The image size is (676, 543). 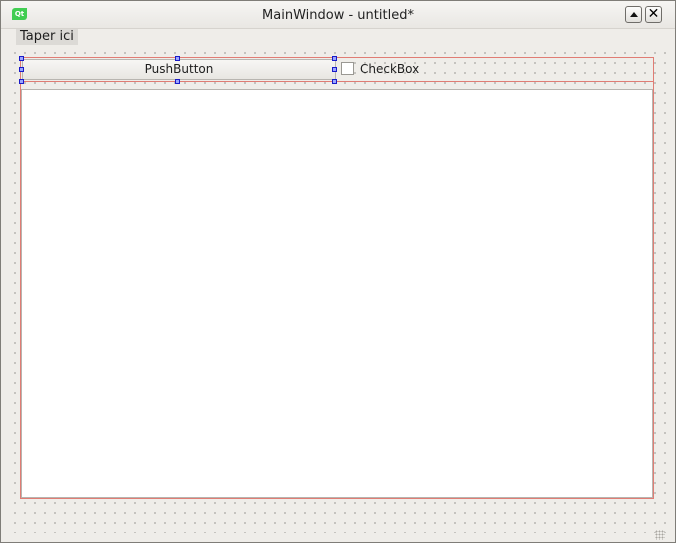 I want to click on menu-bar: Taper ici, so click(x=338, y=37).